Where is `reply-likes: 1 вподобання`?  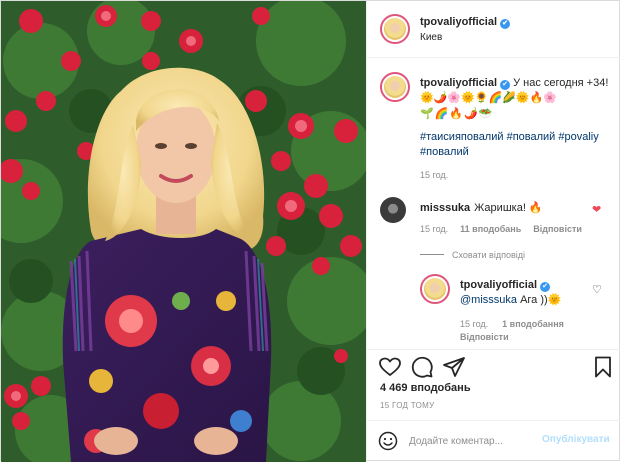
reply-likes: 1 вподобання is located at coordinates (533, 324).